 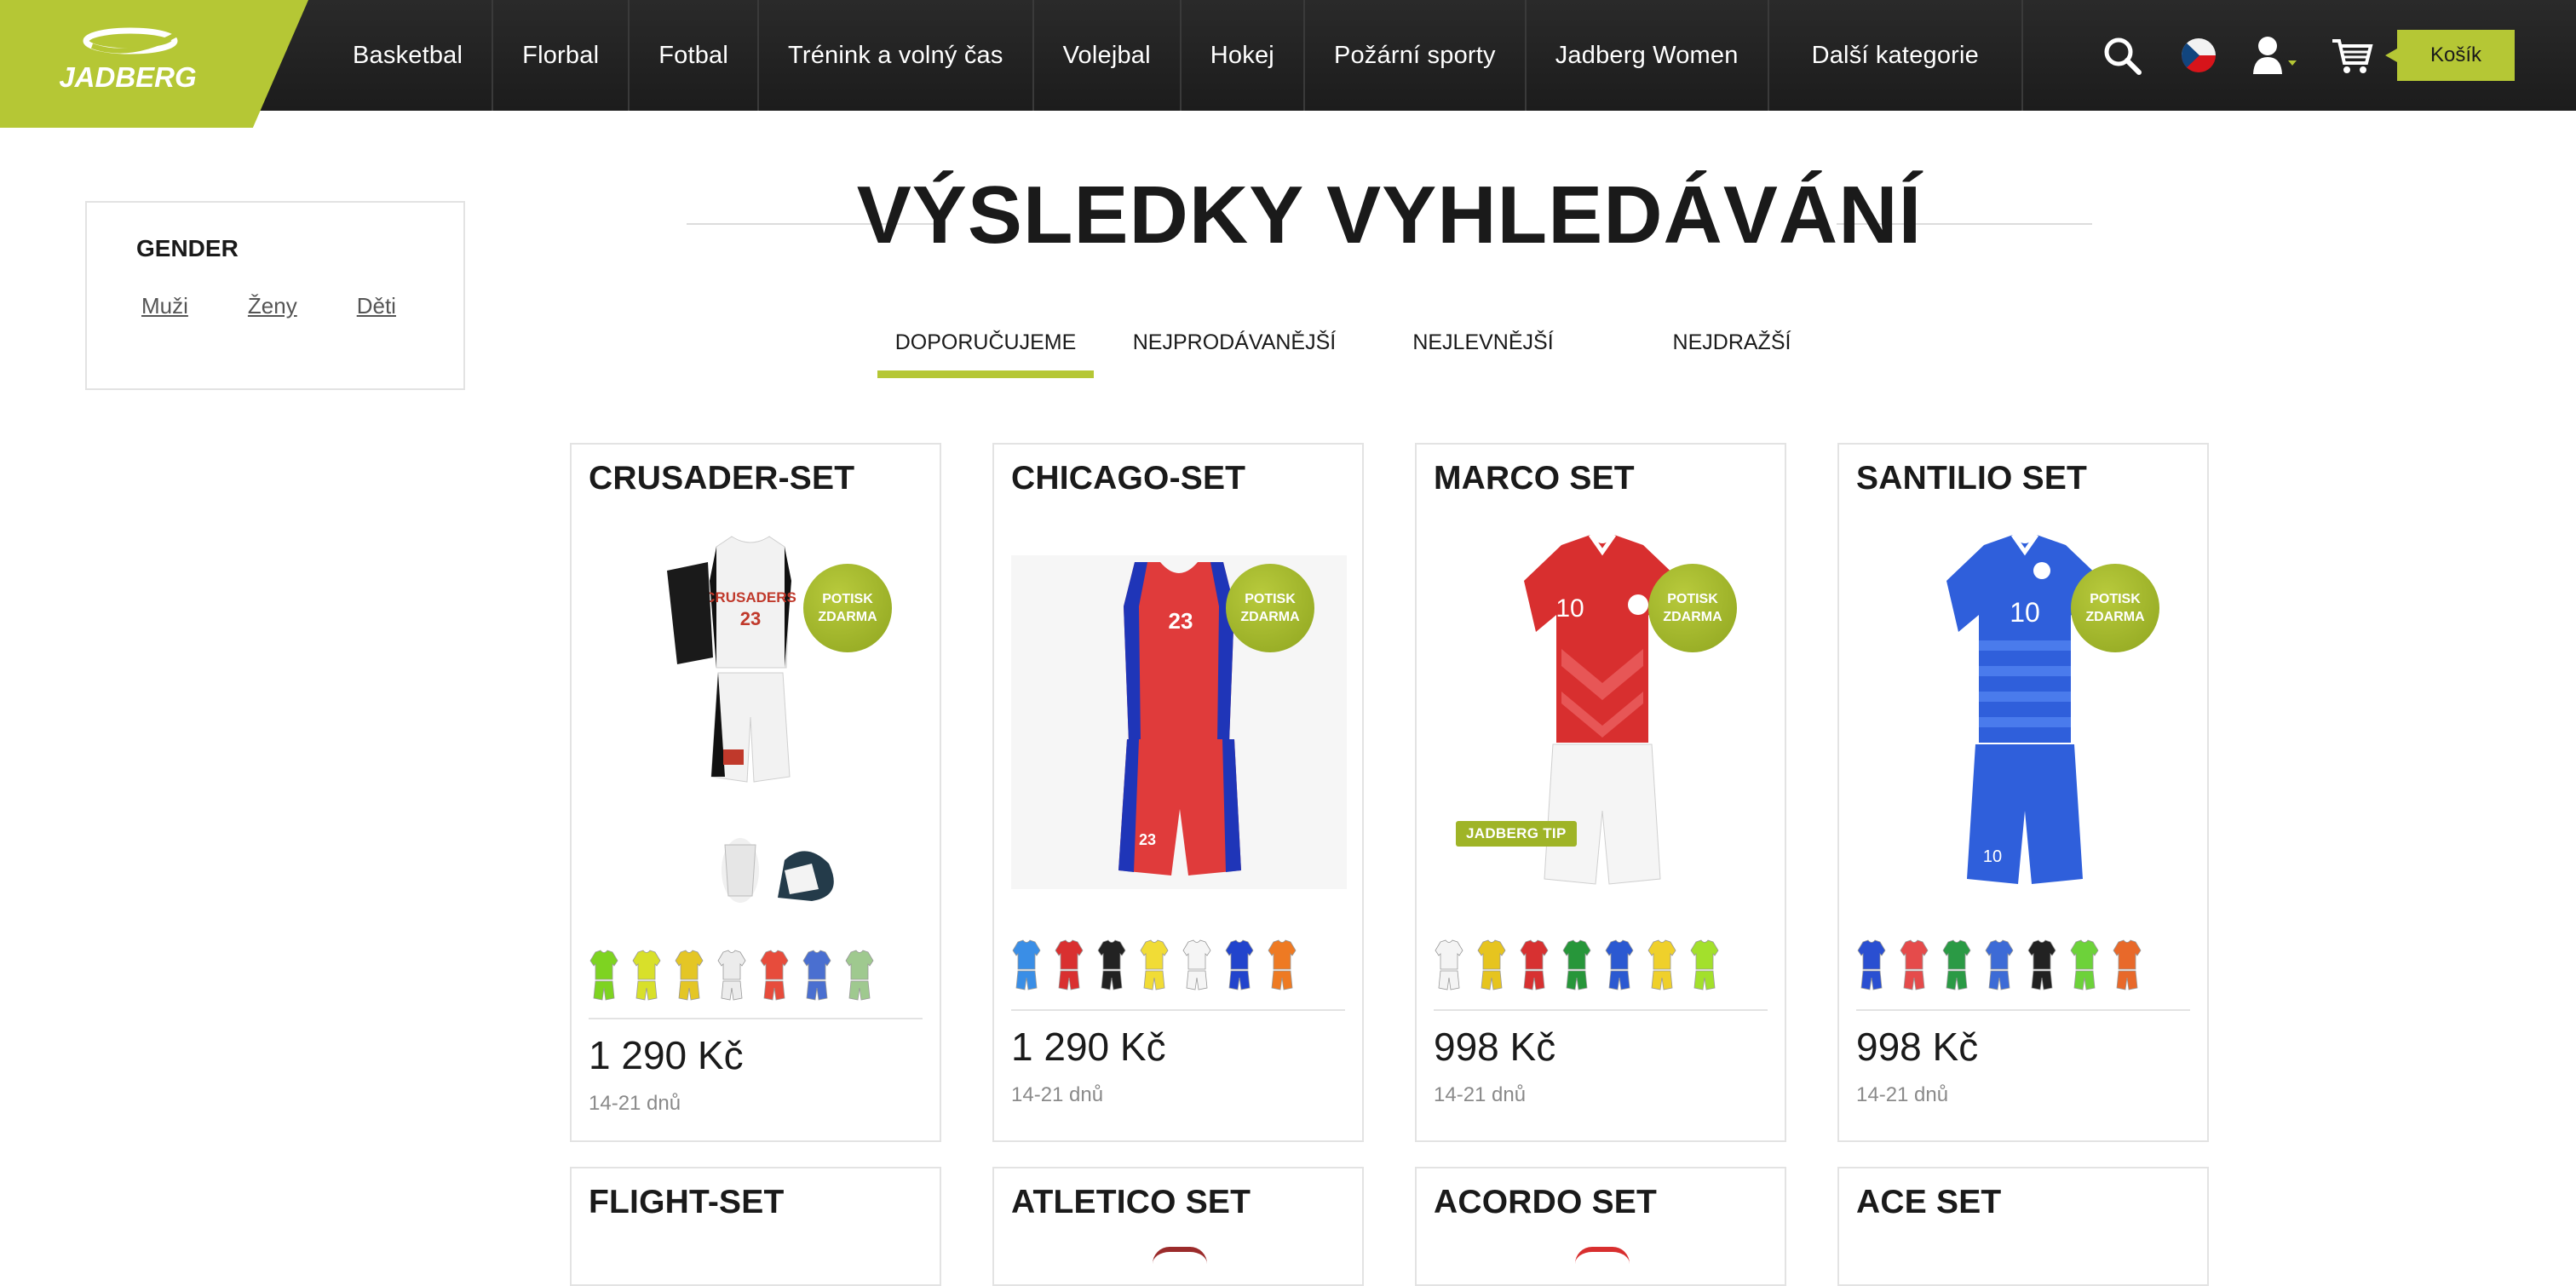 What do you see at coordinates (687, 1202) in the screenshot?
I see `product-name: FLIGHT-SET` at bounding box center [687, 1202].